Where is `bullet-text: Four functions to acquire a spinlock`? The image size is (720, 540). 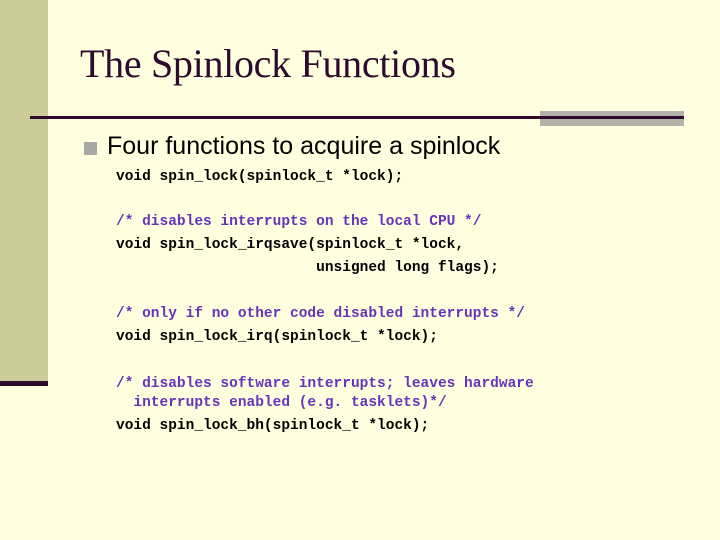 bullet-text: Four functions to acquire a spinlock is located at coordinates (304, 146).